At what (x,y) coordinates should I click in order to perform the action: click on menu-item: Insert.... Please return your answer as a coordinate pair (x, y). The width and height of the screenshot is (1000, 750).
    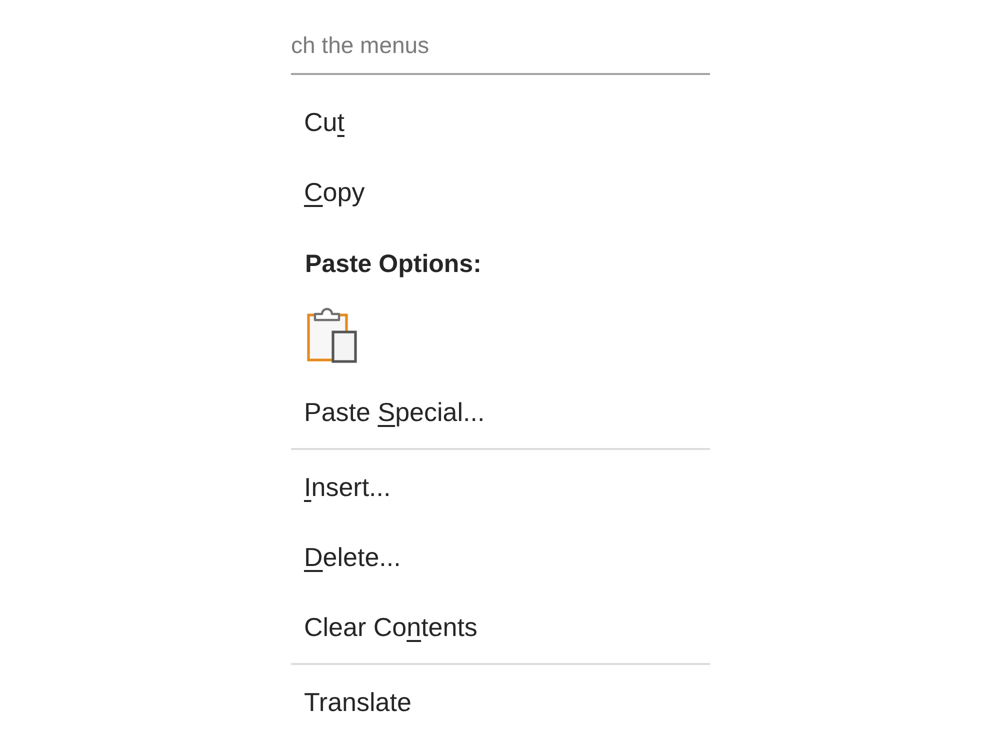
    Looking at the image, I should click on (500, 487).